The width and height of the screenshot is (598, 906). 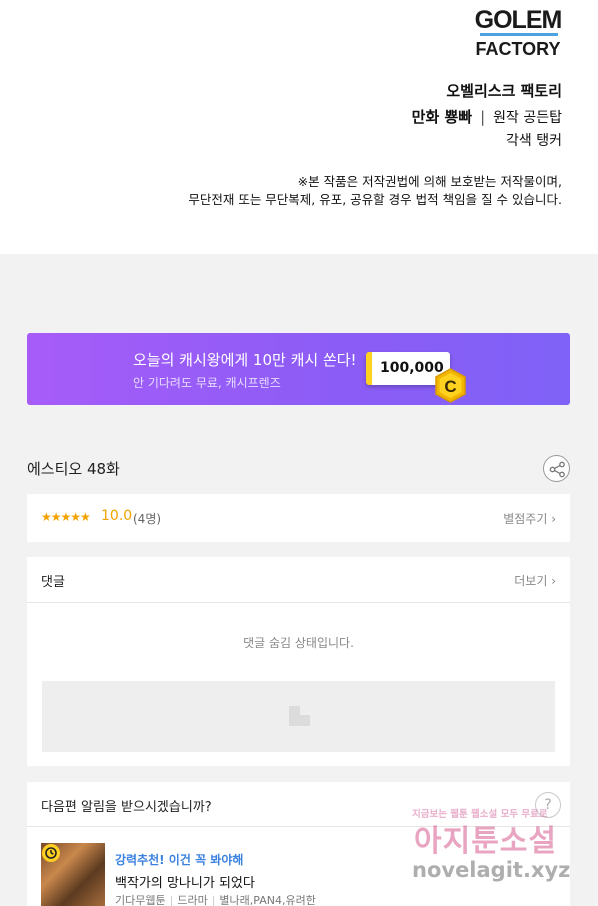 What do you see at coordinates (548, 805) in the screenshot?
I see `help-icon: ?` at bounding box center [548, 805].